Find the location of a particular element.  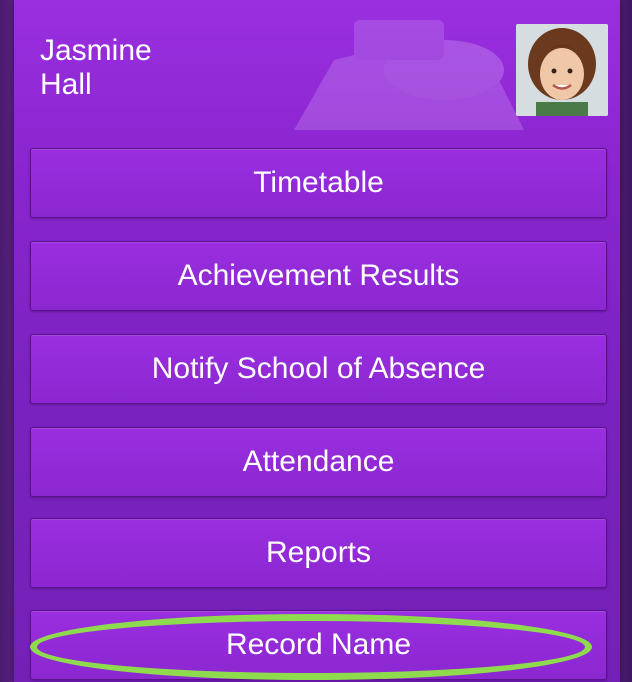

timetable-button: Timetable is located at coordinates (318, 183).